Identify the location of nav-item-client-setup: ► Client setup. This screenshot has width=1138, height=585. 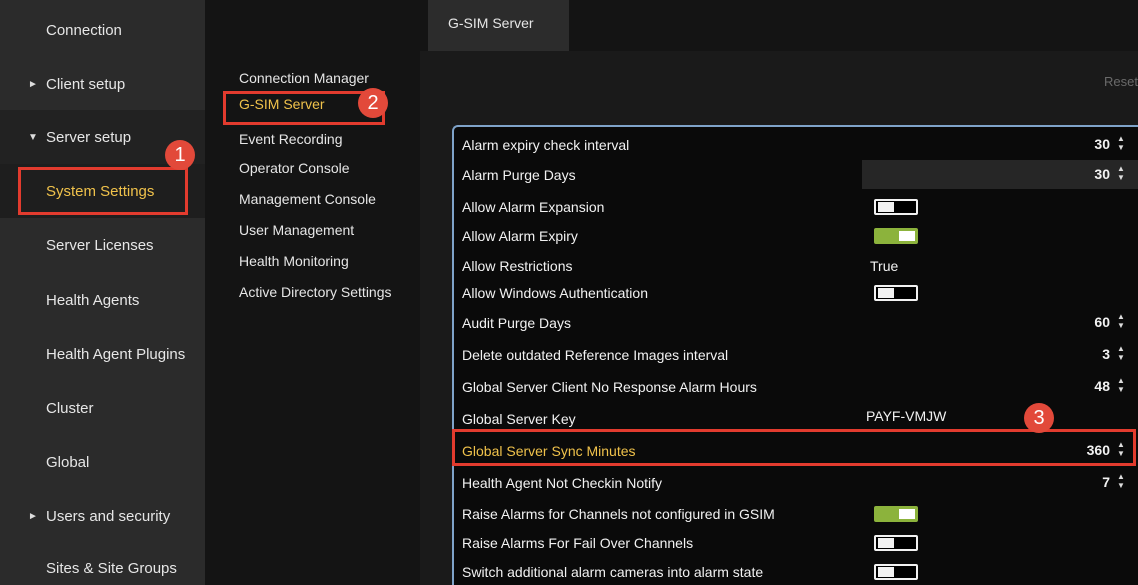
(102, 84).